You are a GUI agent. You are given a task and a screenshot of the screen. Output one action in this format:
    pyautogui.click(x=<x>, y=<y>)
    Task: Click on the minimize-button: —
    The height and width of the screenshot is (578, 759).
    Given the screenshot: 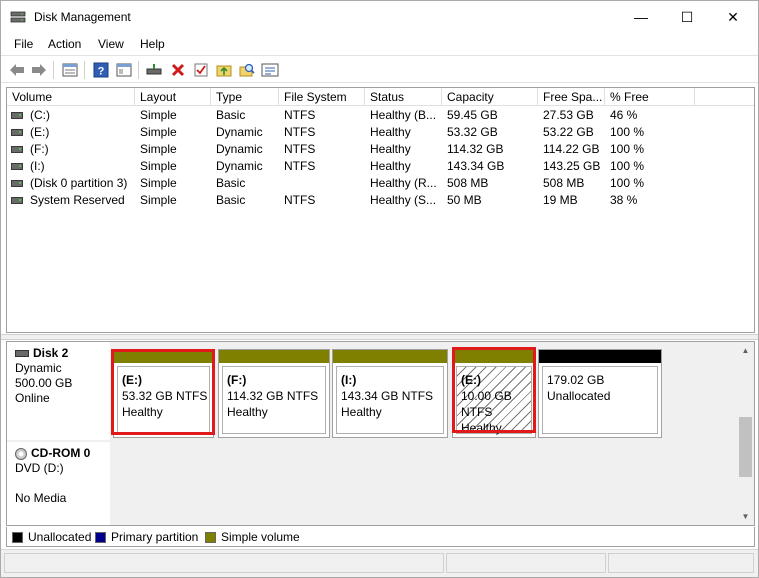 What is the action you would take?
    pyautogui.click(x=641, y=17)
    